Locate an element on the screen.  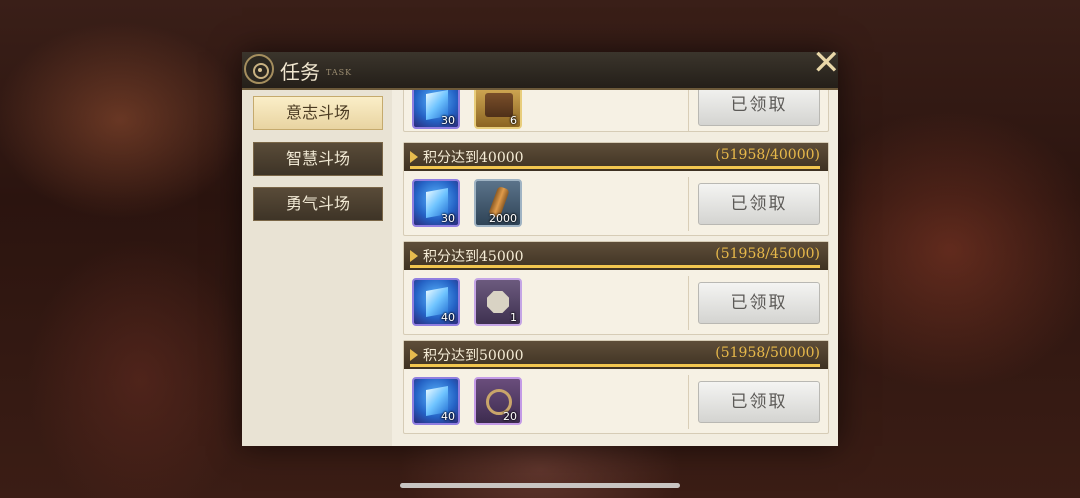
arena-tab-sidebar: 意志斗场 智慧斗场 勇气斗场 is located at coordinates (317, 268).